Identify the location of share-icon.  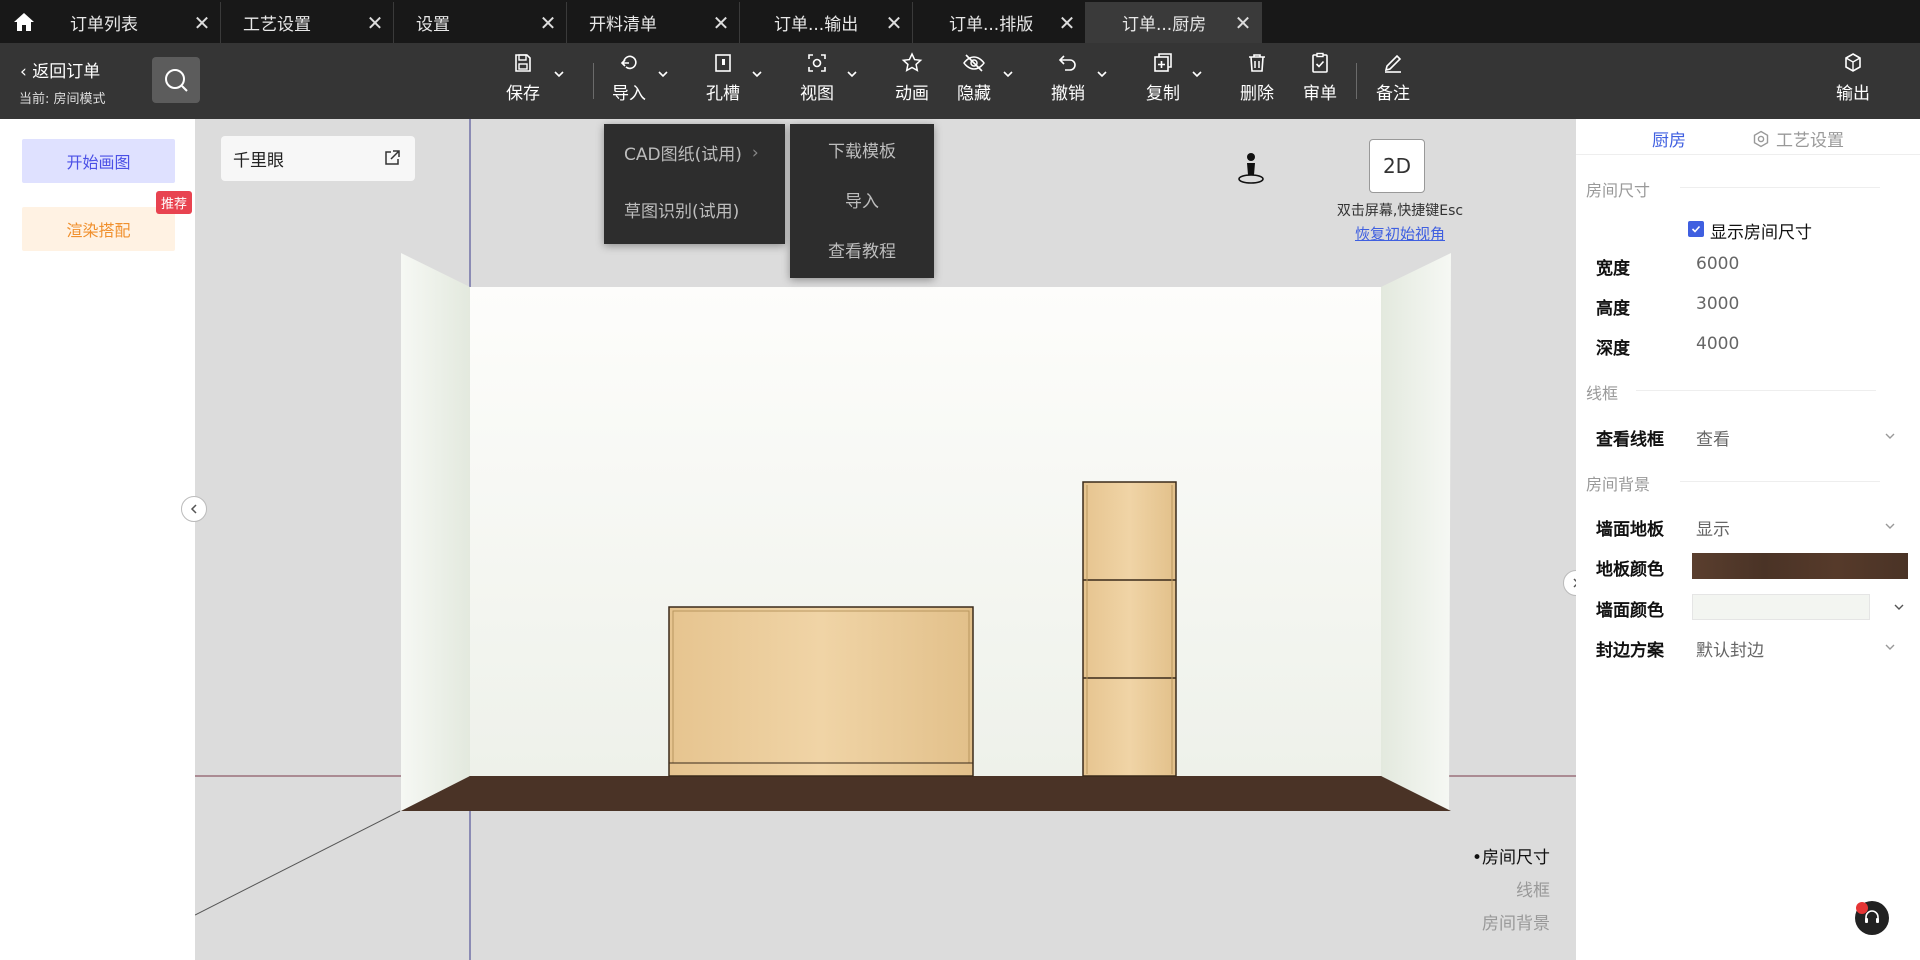
(392, 158).